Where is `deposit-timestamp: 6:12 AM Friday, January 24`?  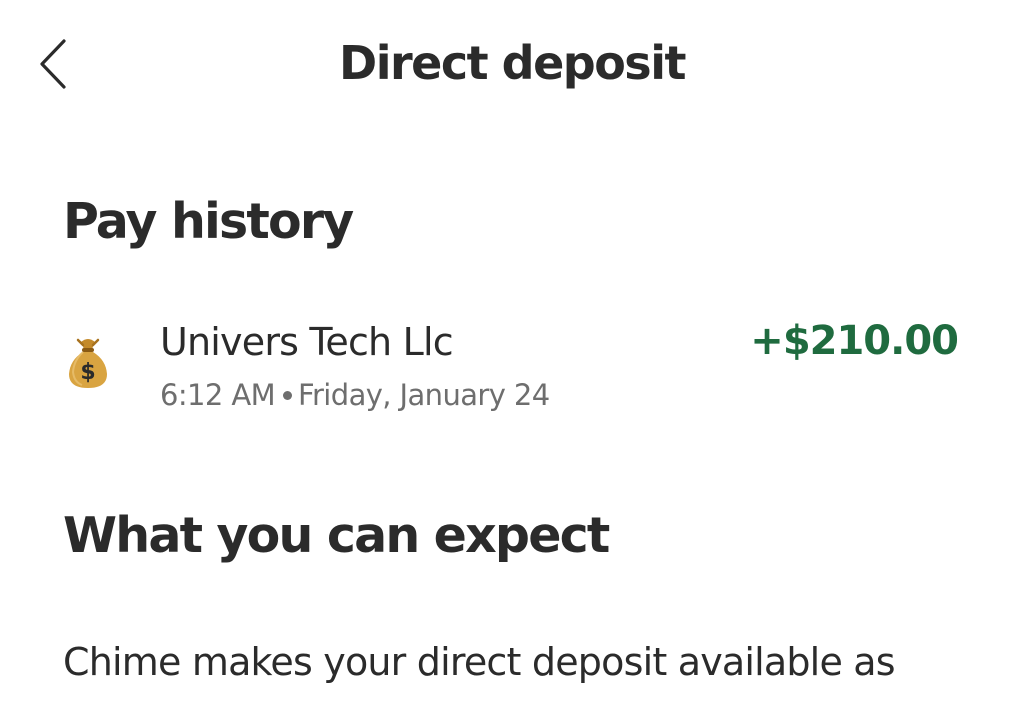 deposit-timestamp: 6:12 AM Friday, January 24 is located at coordinates (355, 395).